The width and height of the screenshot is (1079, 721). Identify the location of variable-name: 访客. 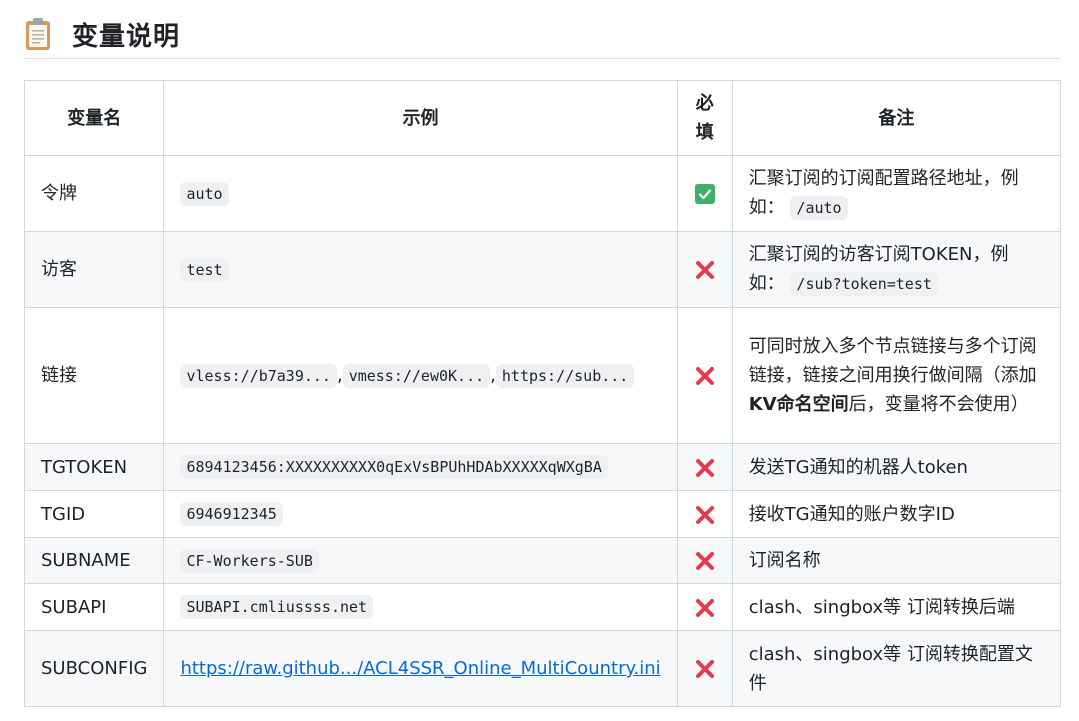
(94, 269).